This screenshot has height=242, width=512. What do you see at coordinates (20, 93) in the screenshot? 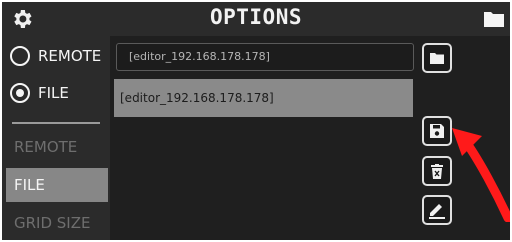
I see `radio-file-circle` at bounding box center [20, 93].